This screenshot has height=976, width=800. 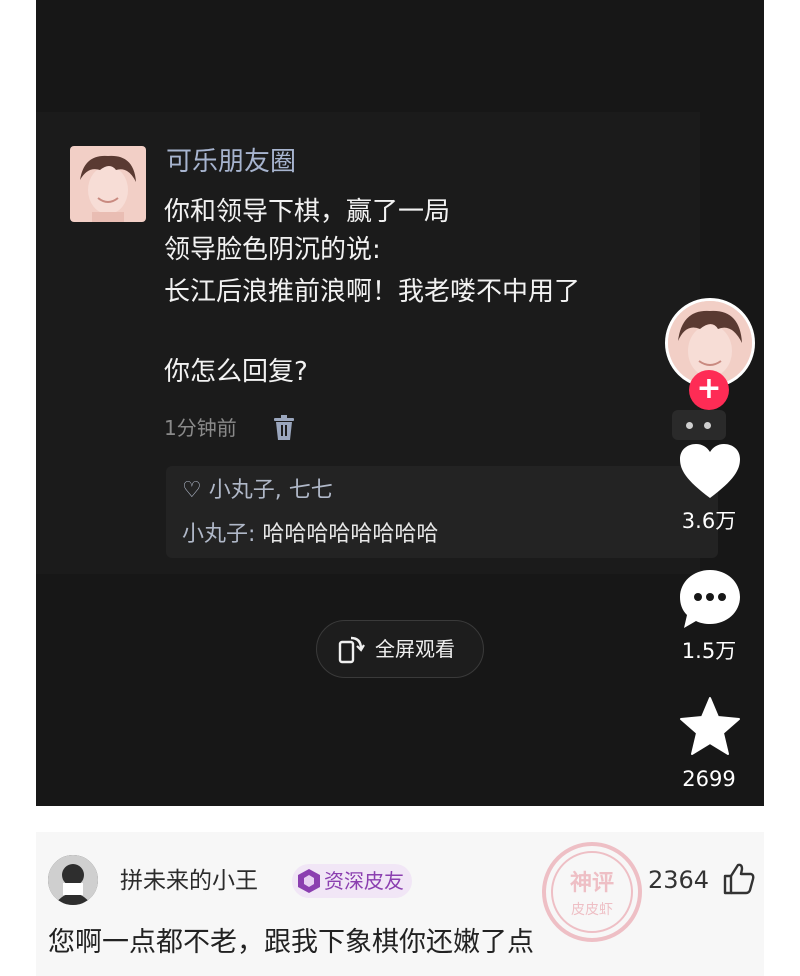 I want to click on post-question: 你怎么回复?, so click(x=236, y=372).